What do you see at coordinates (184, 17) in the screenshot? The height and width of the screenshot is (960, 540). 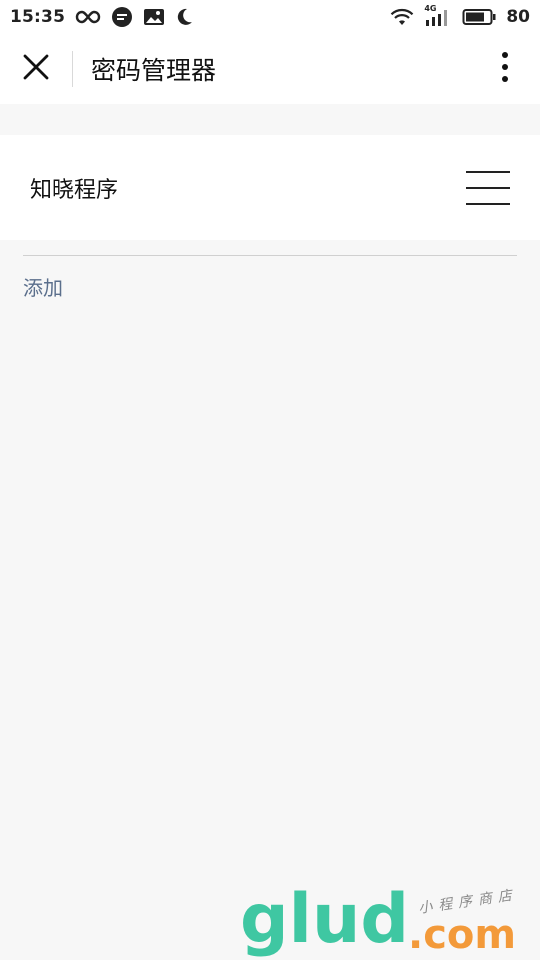 I see `moon-icon` at bounding box center [184, 17].